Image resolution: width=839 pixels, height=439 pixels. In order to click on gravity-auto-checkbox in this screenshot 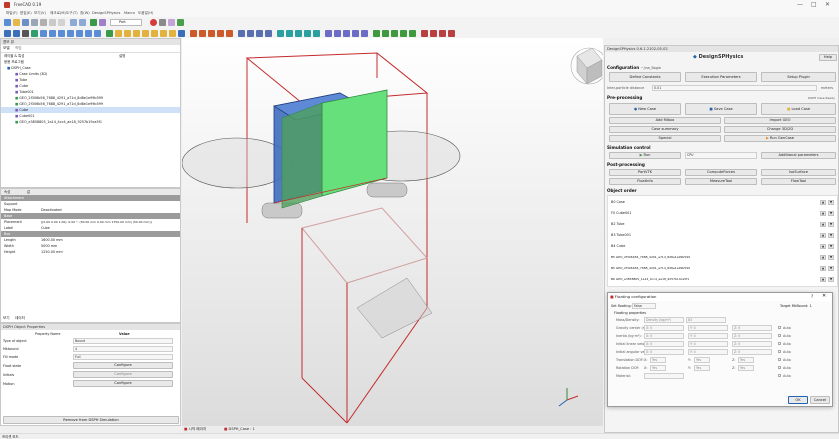, I will do `click(779, 327)`.